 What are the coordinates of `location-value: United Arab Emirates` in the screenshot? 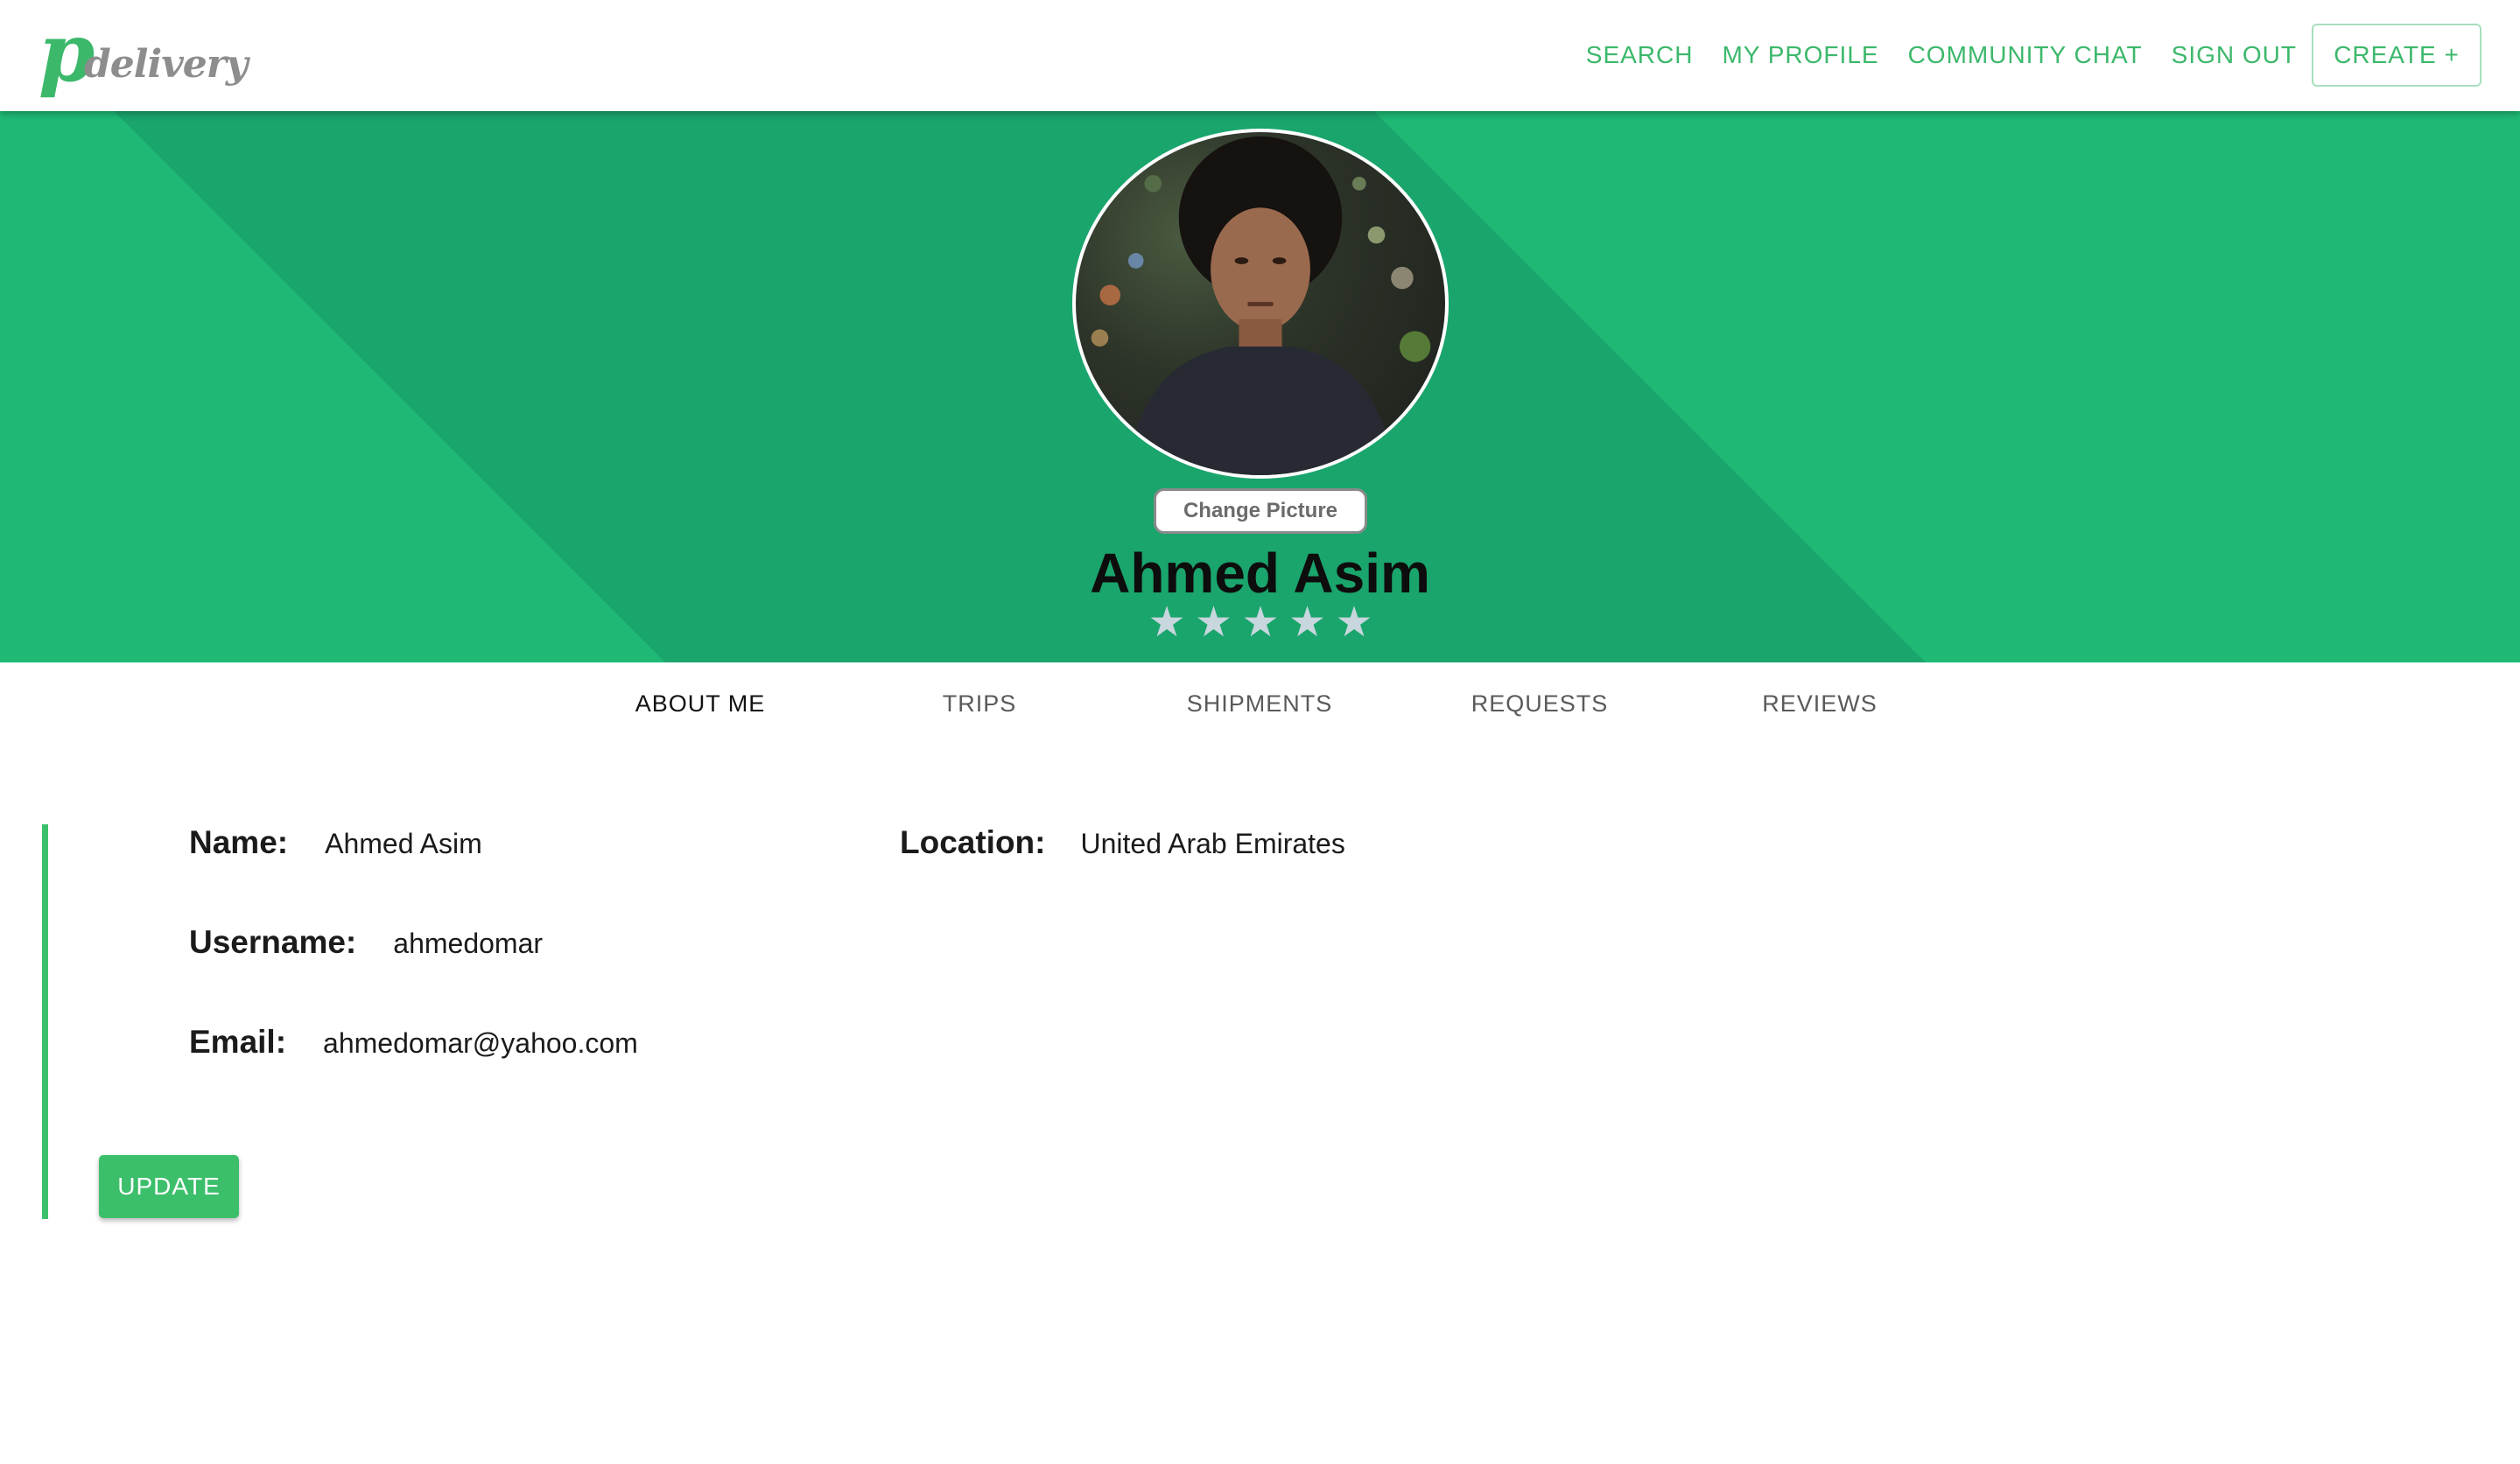 It's located at (1212, 843).